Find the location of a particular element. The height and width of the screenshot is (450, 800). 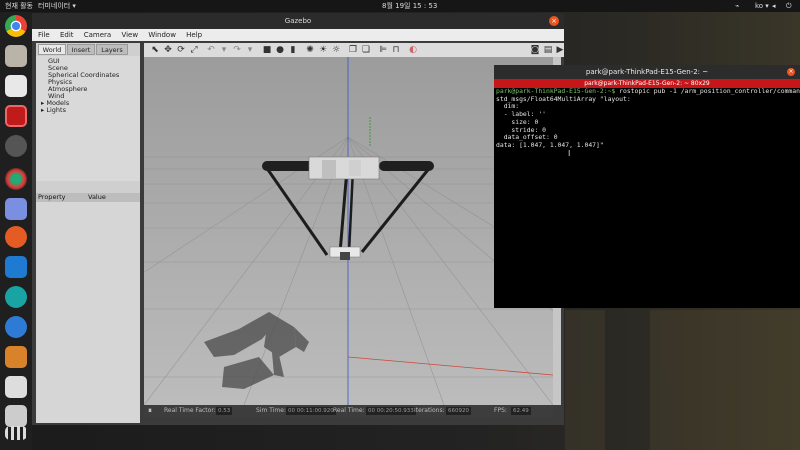

menu-help: Help is located at coordinates (194, 35).